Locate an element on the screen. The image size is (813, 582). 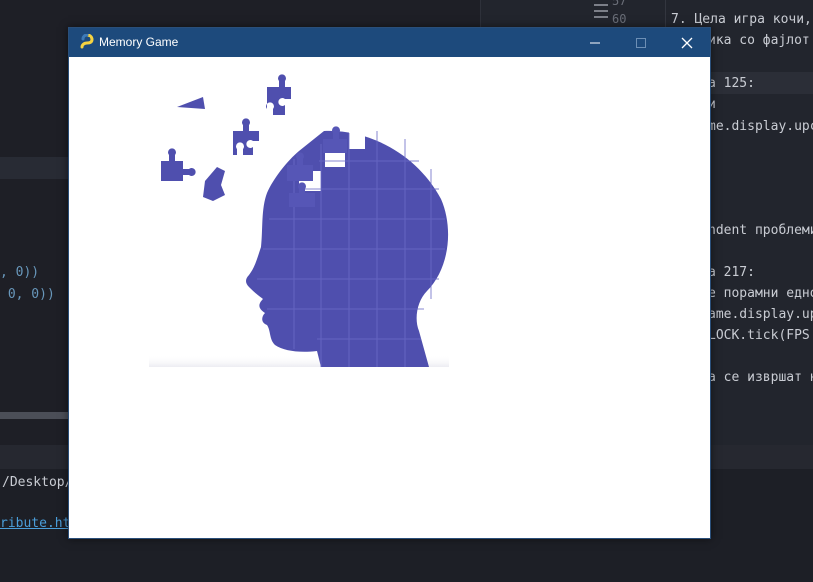
maximize-button is located at coordinates (641, 42).